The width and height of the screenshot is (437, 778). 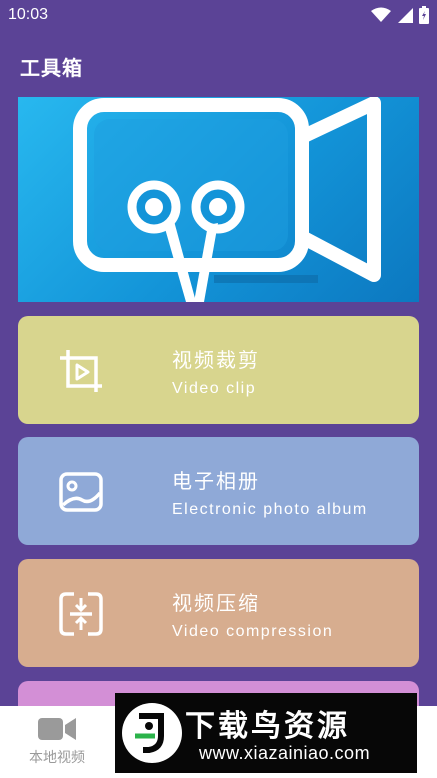 I want to click on card-subtitle: Video clip, so click(x=214, y=388).